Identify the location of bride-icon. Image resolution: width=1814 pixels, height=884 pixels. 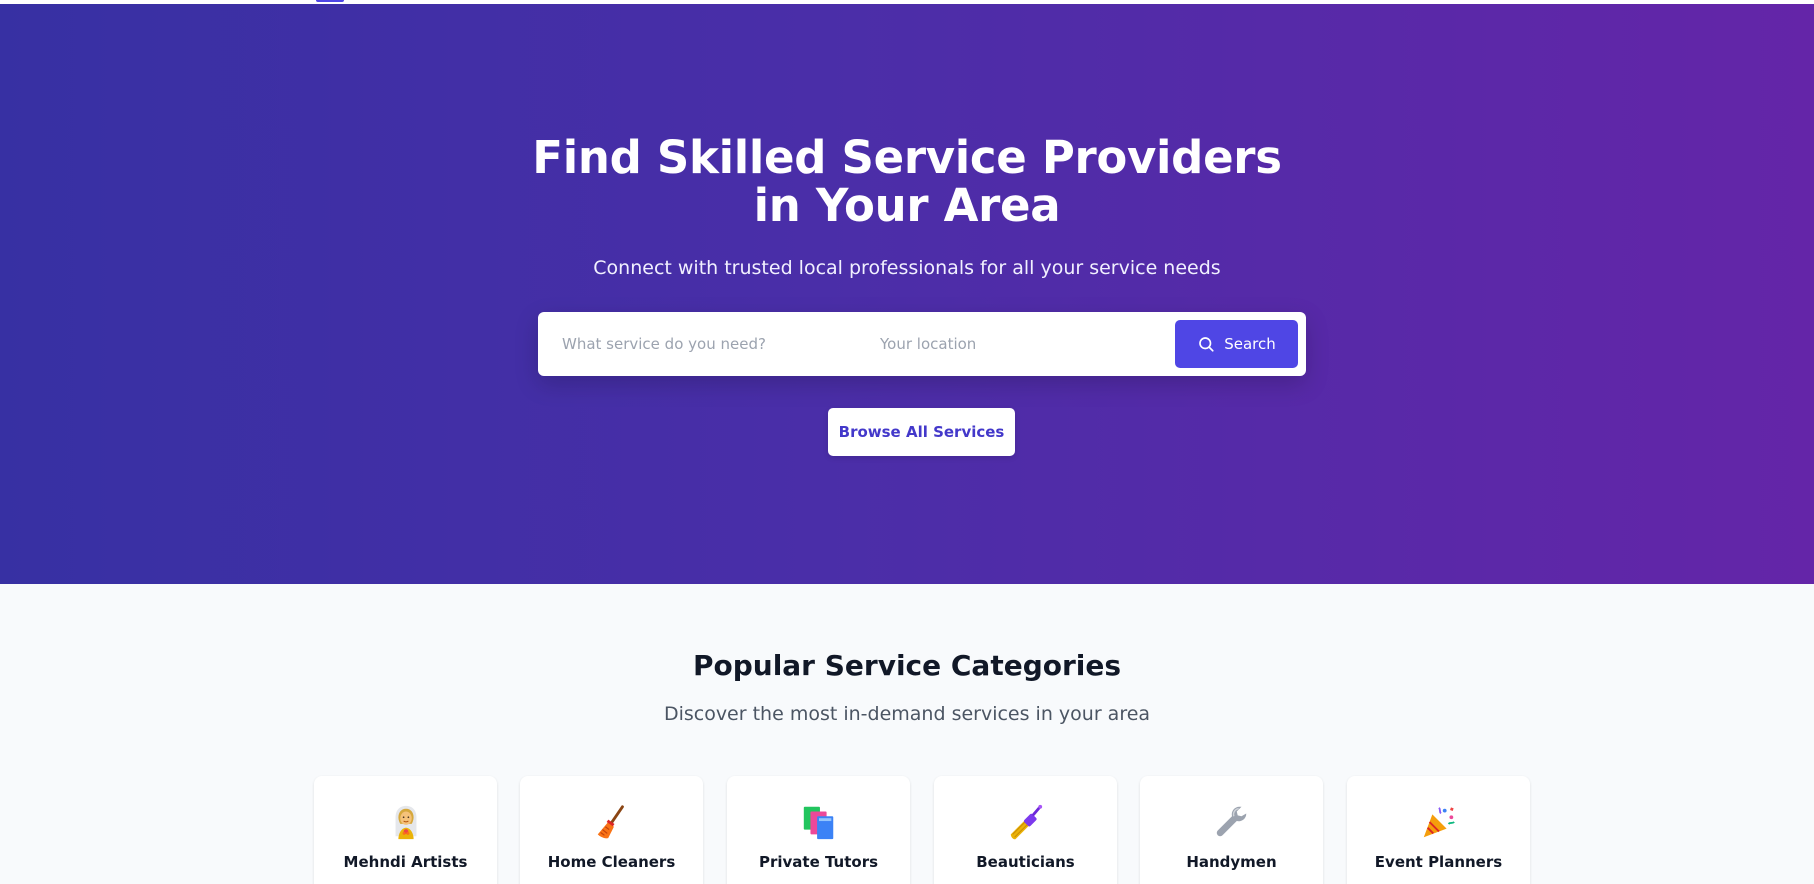
(405, 822).